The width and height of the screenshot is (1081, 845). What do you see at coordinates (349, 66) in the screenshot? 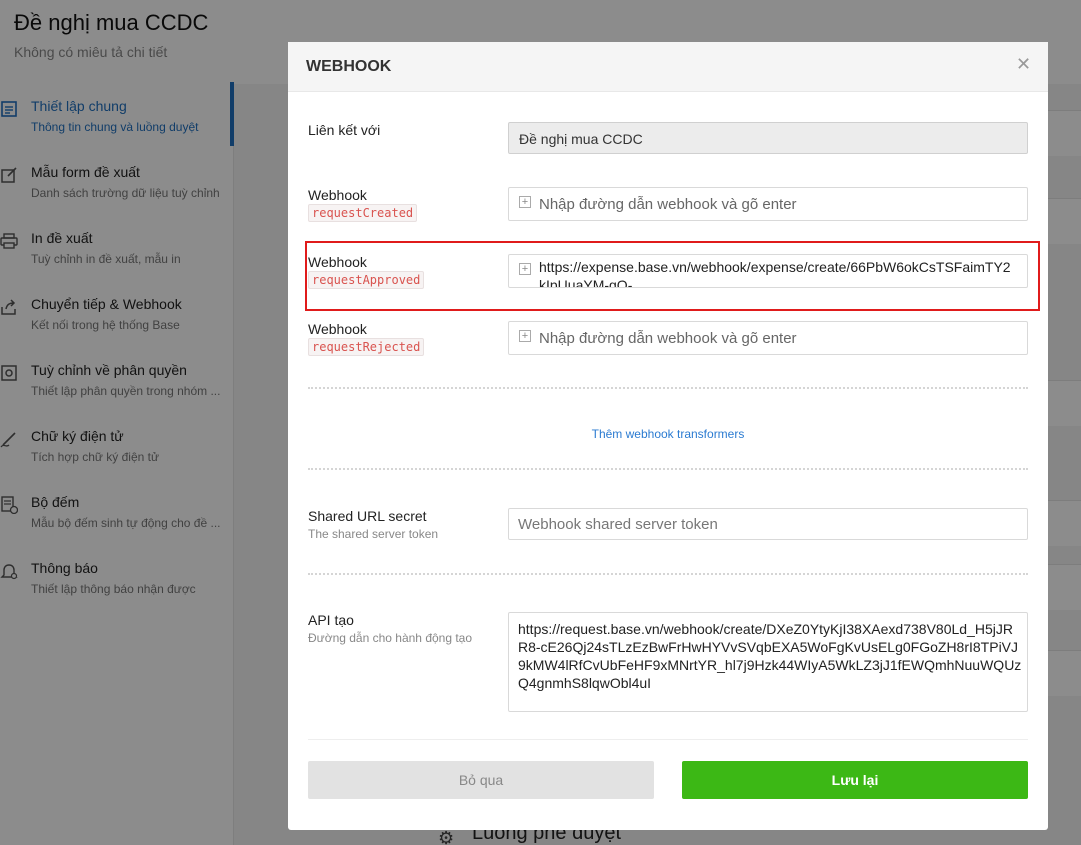
I see `modal-title: WEBHOOK` at bounding box center [349, 66].